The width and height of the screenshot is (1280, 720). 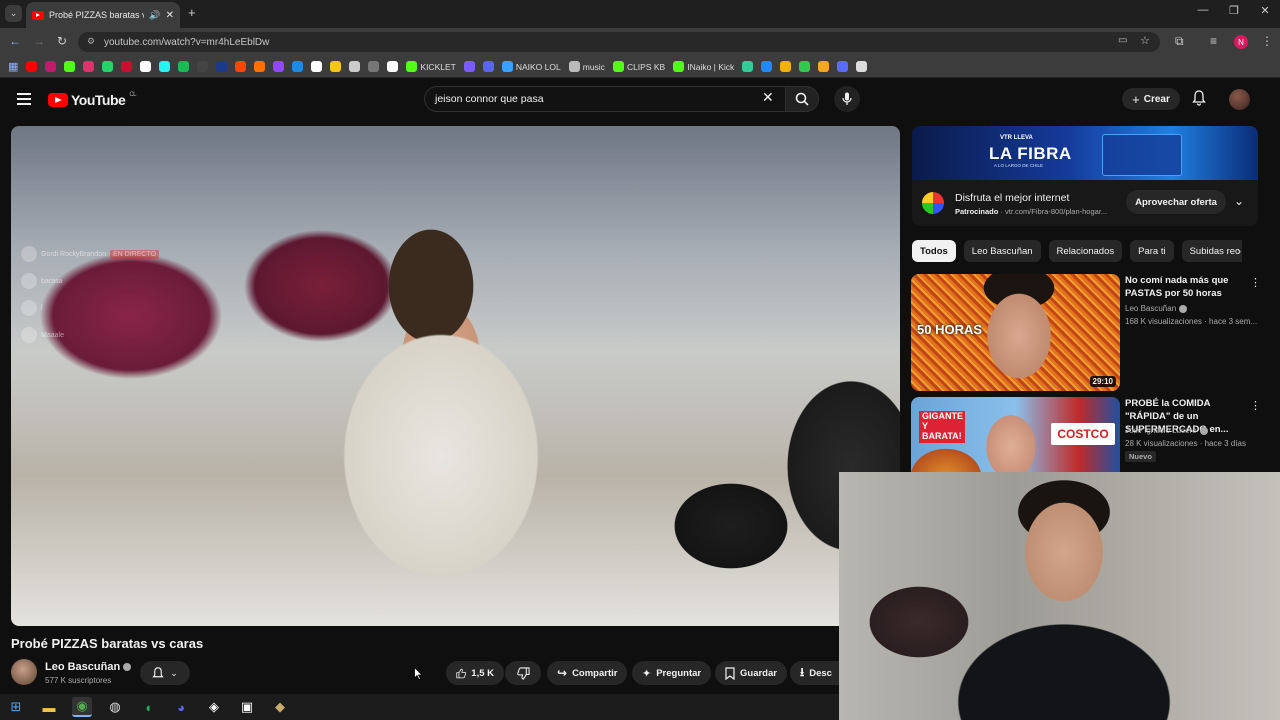 What do you see at coordinates (39, 41) in the screenshot?
I see `forward-arrow-icon: →` at bounding box center [39, 41].